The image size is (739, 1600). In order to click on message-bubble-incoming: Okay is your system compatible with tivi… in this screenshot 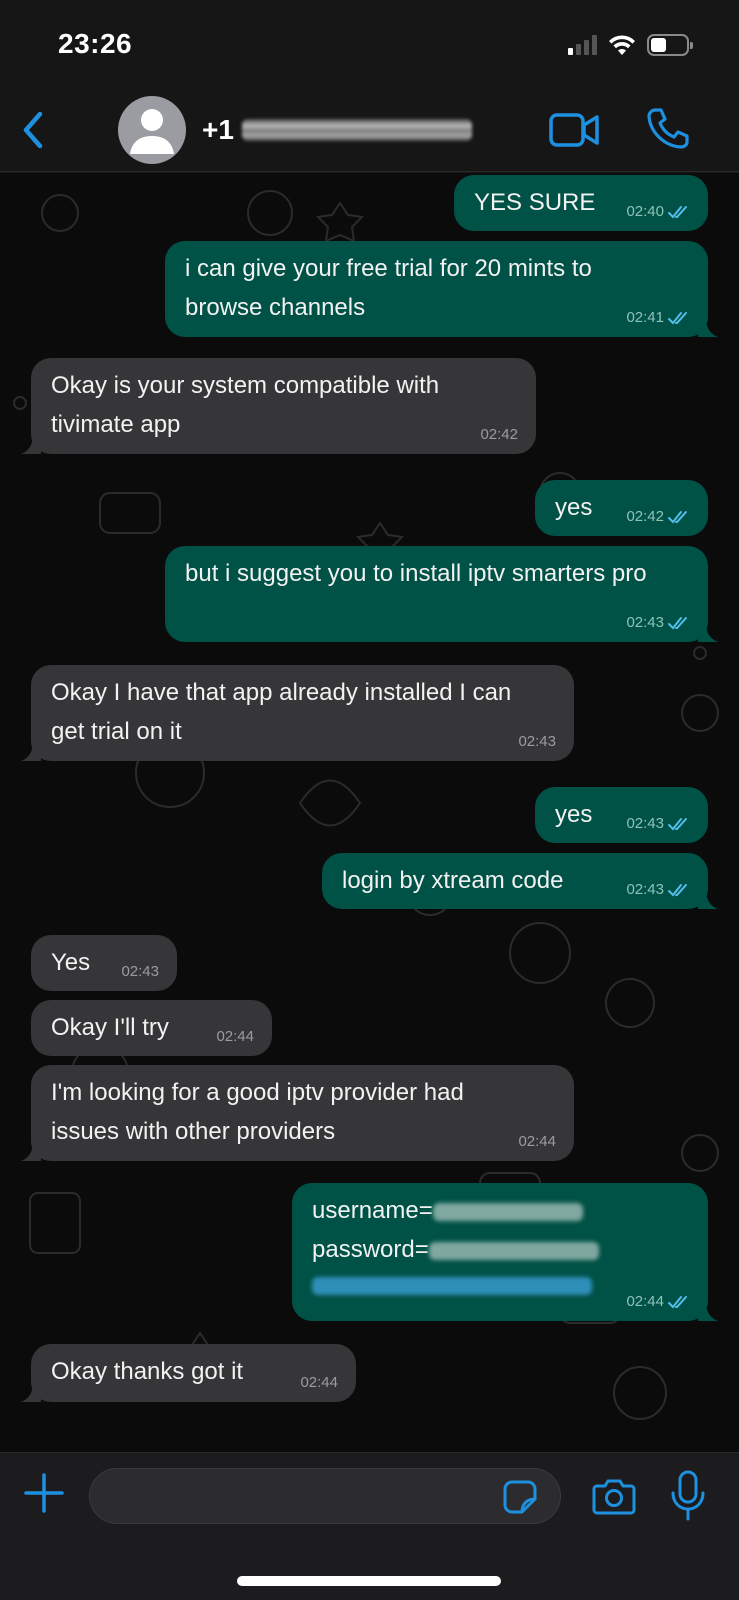, I will do `click(278, 406)`.